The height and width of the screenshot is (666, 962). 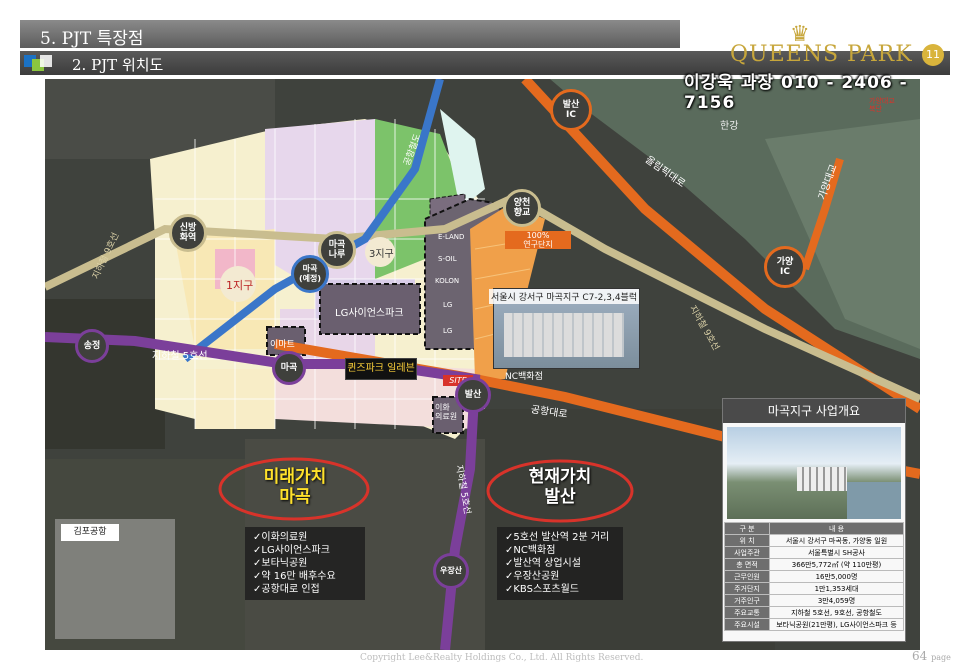 I want to click on present-value-title: 현재가치 발산, so click(x=560, y=487).